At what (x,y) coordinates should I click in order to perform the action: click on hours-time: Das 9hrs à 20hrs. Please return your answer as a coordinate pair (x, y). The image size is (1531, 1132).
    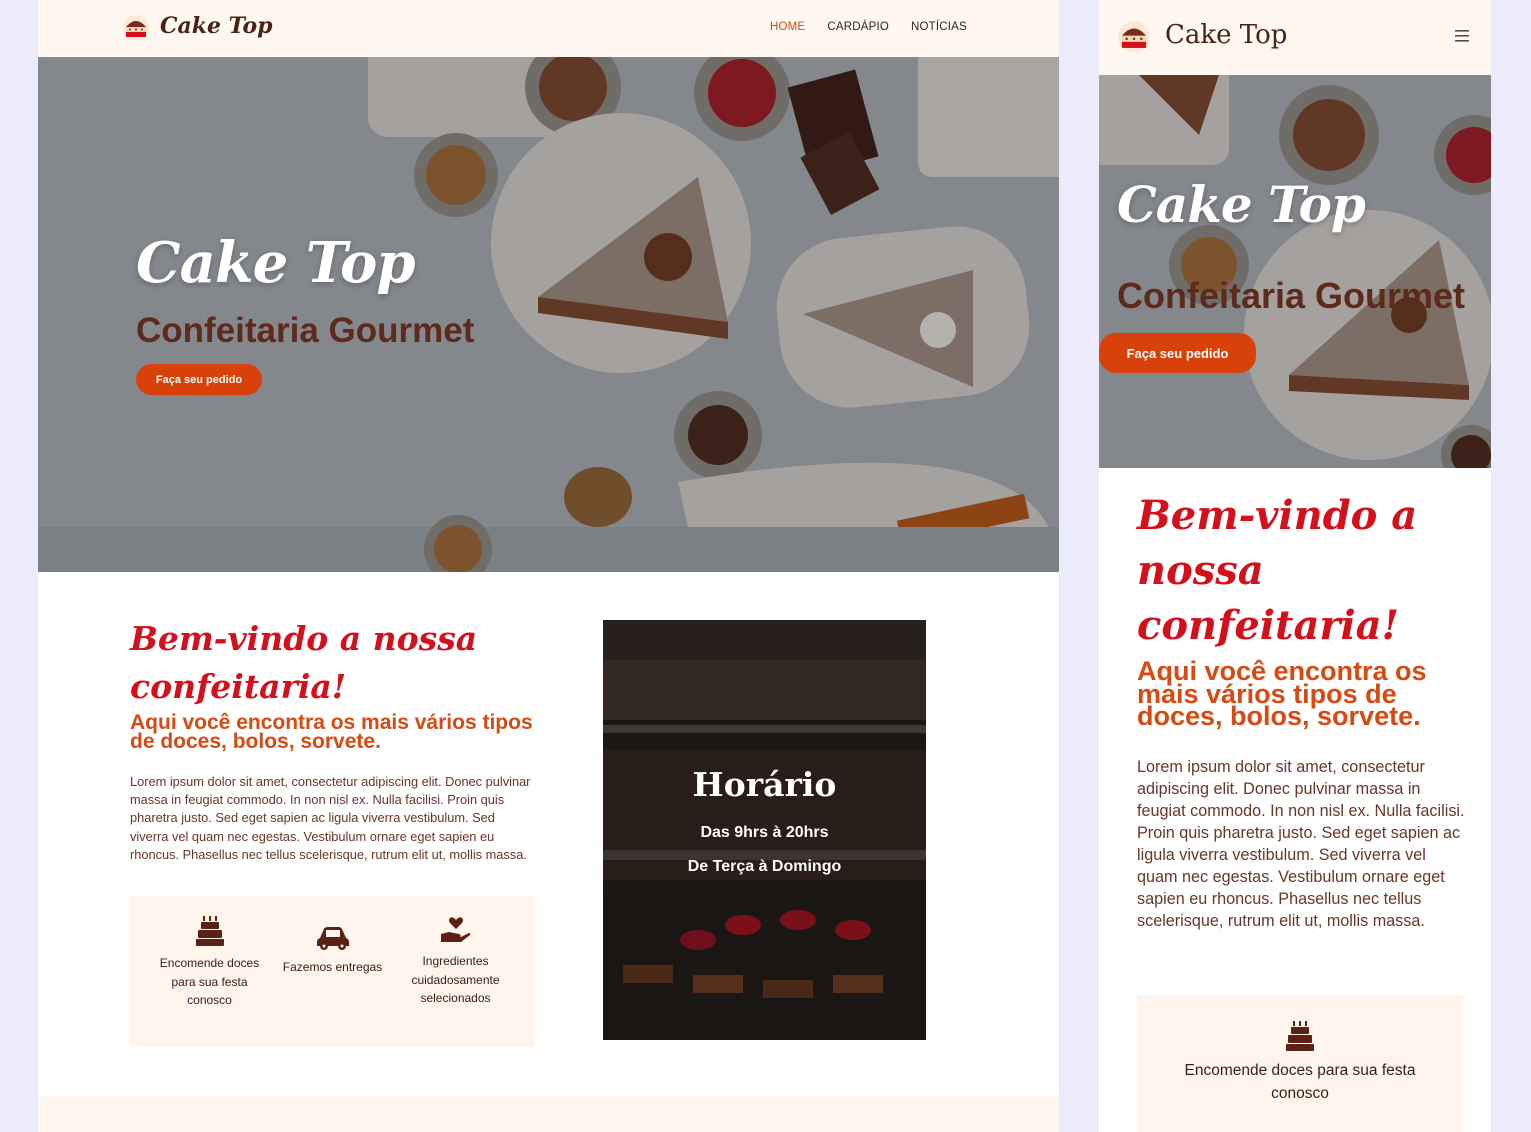
    Looking at the image, I should click on (764, 832).